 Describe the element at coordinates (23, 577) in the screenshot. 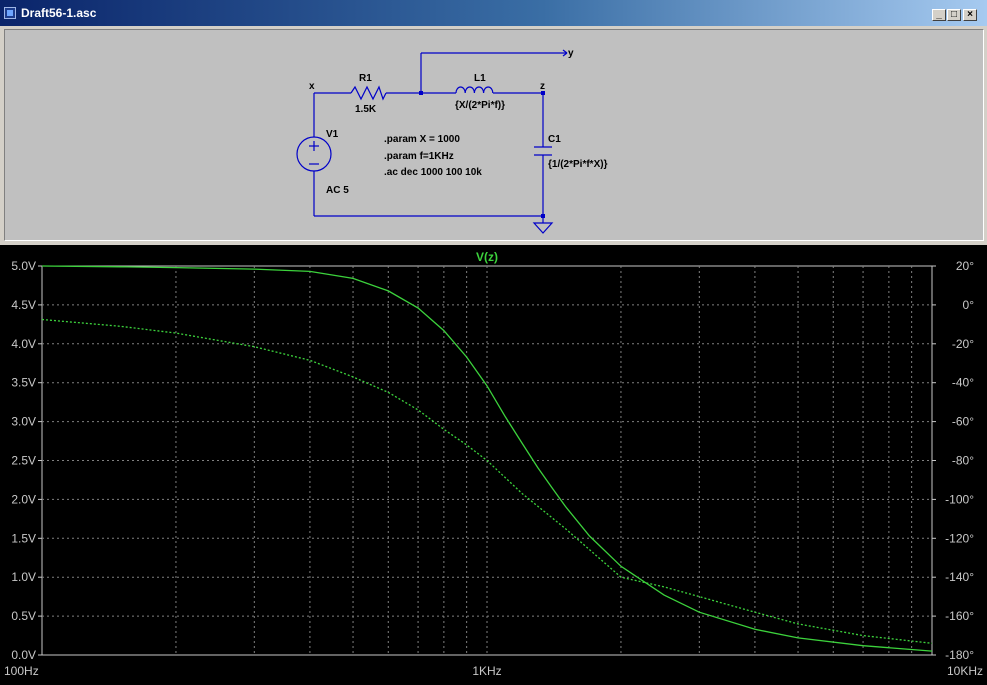

I see `y-left-tick-label: 1.0V` at that location.